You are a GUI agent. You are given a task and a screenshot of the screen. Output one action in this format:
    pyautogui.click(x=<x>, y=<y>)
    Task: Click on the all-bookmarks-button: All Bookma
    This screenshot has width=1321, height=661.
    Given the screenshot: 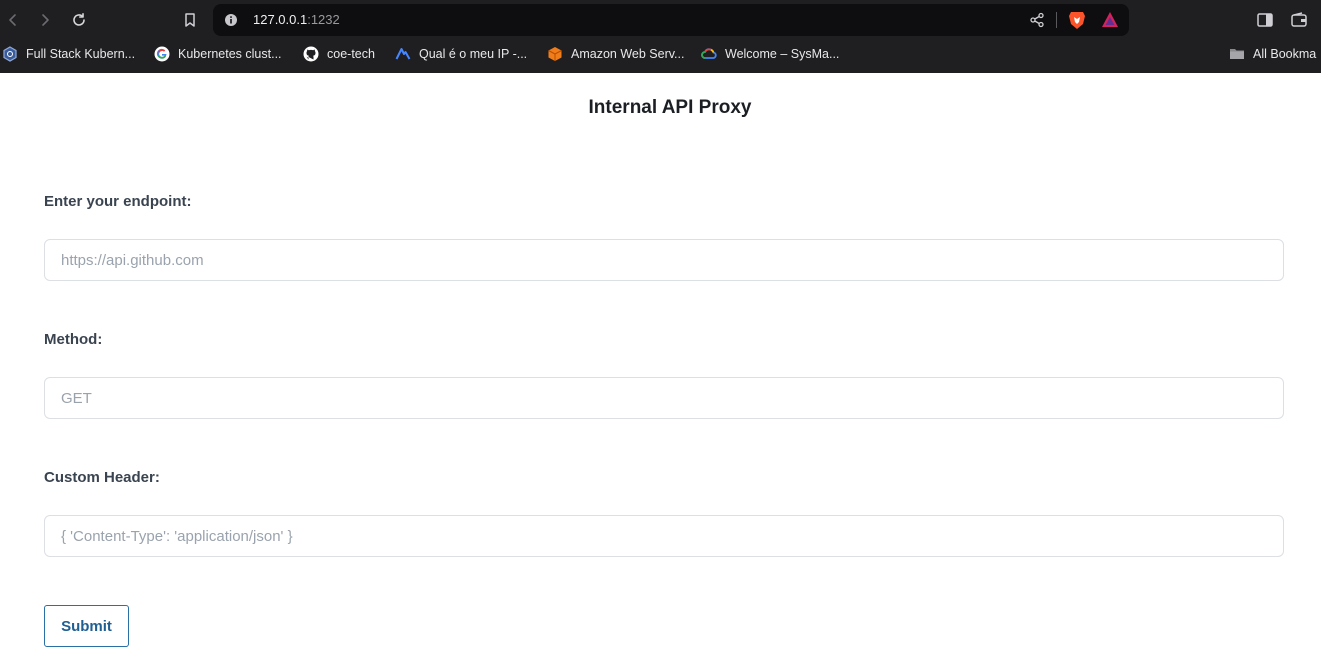 What is the action you would take?
    pyautogui.click(x=1272, y=54)
    